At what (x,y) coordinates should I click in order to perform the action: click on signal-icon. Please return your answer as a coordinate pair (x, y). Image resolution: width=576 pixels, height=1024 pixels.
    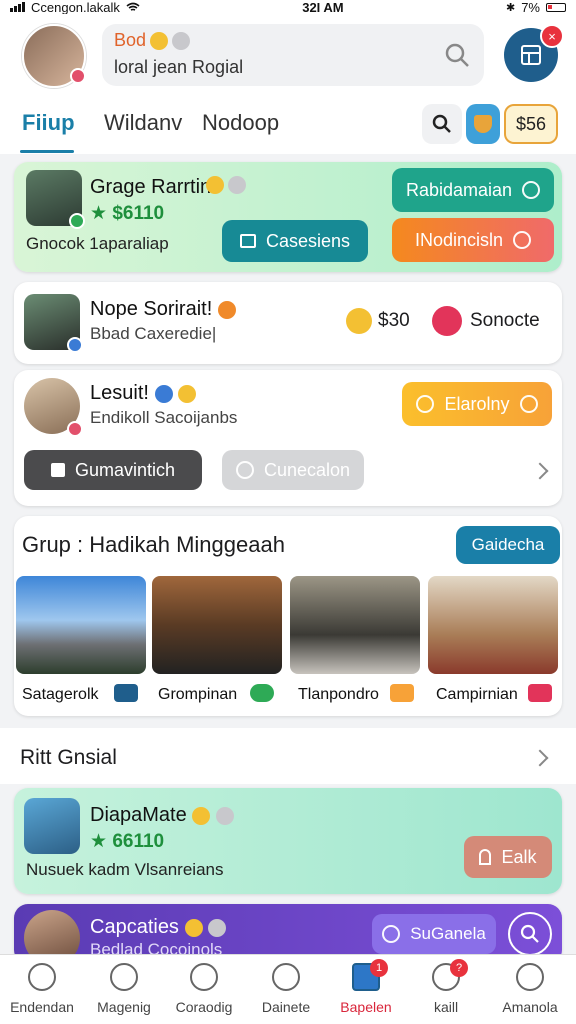
    Looking at the image, I should click on (17, 7).